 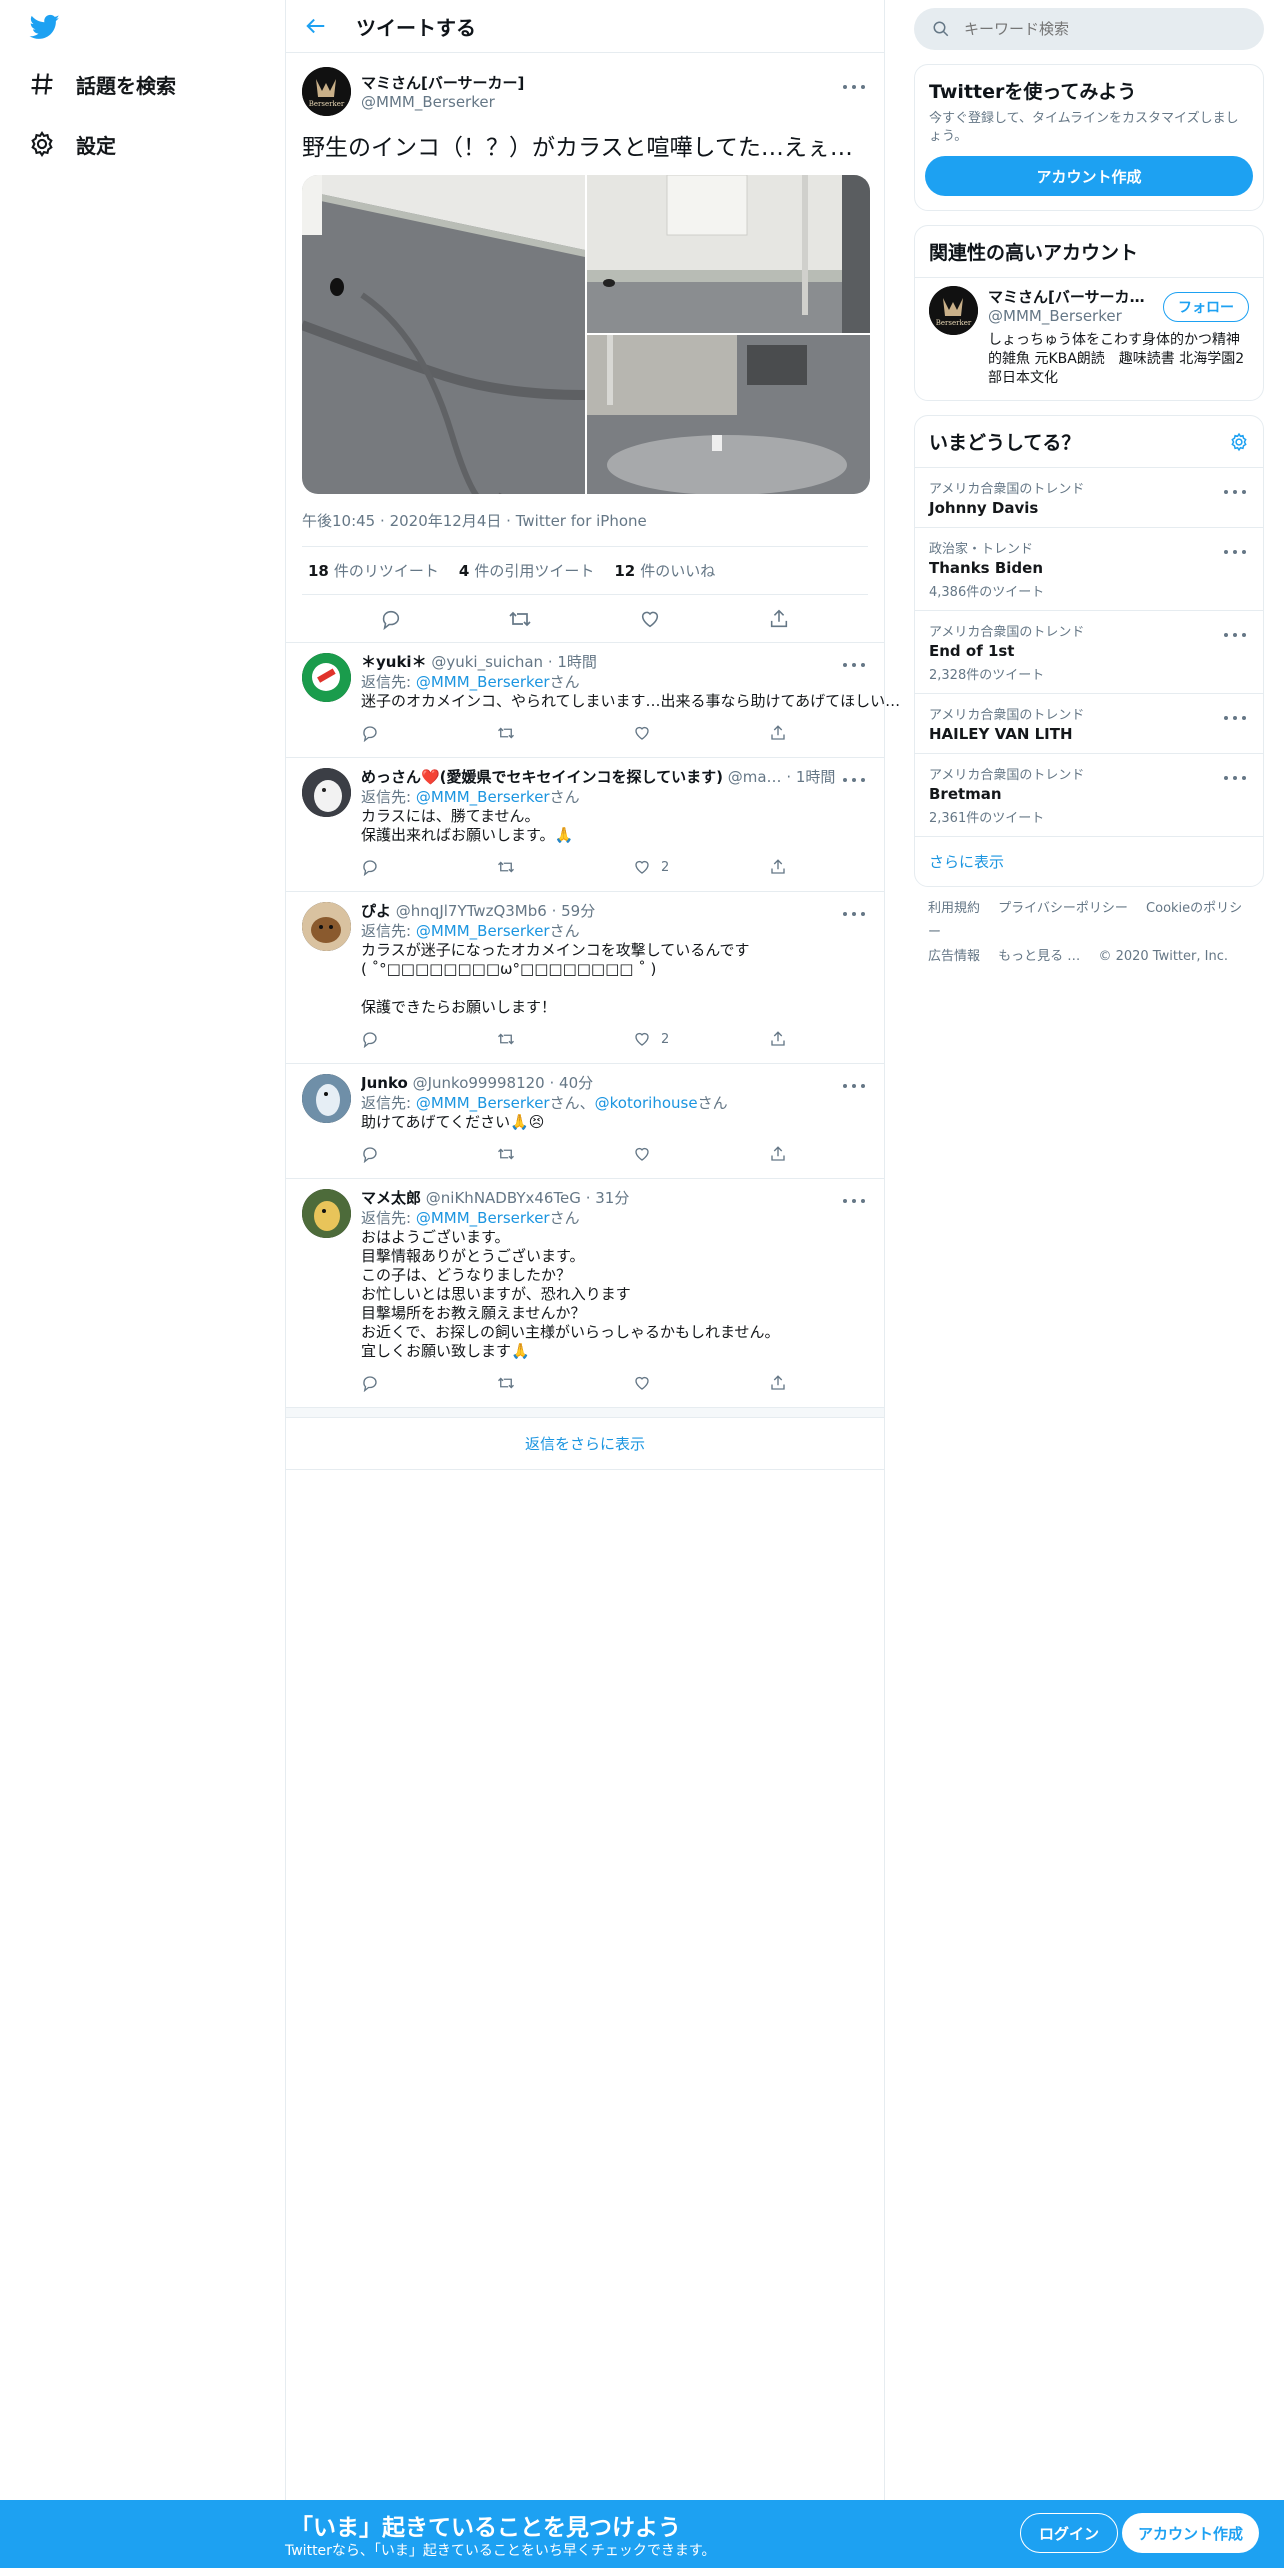 I want to click on search-box, so click(x=1089, y=29).